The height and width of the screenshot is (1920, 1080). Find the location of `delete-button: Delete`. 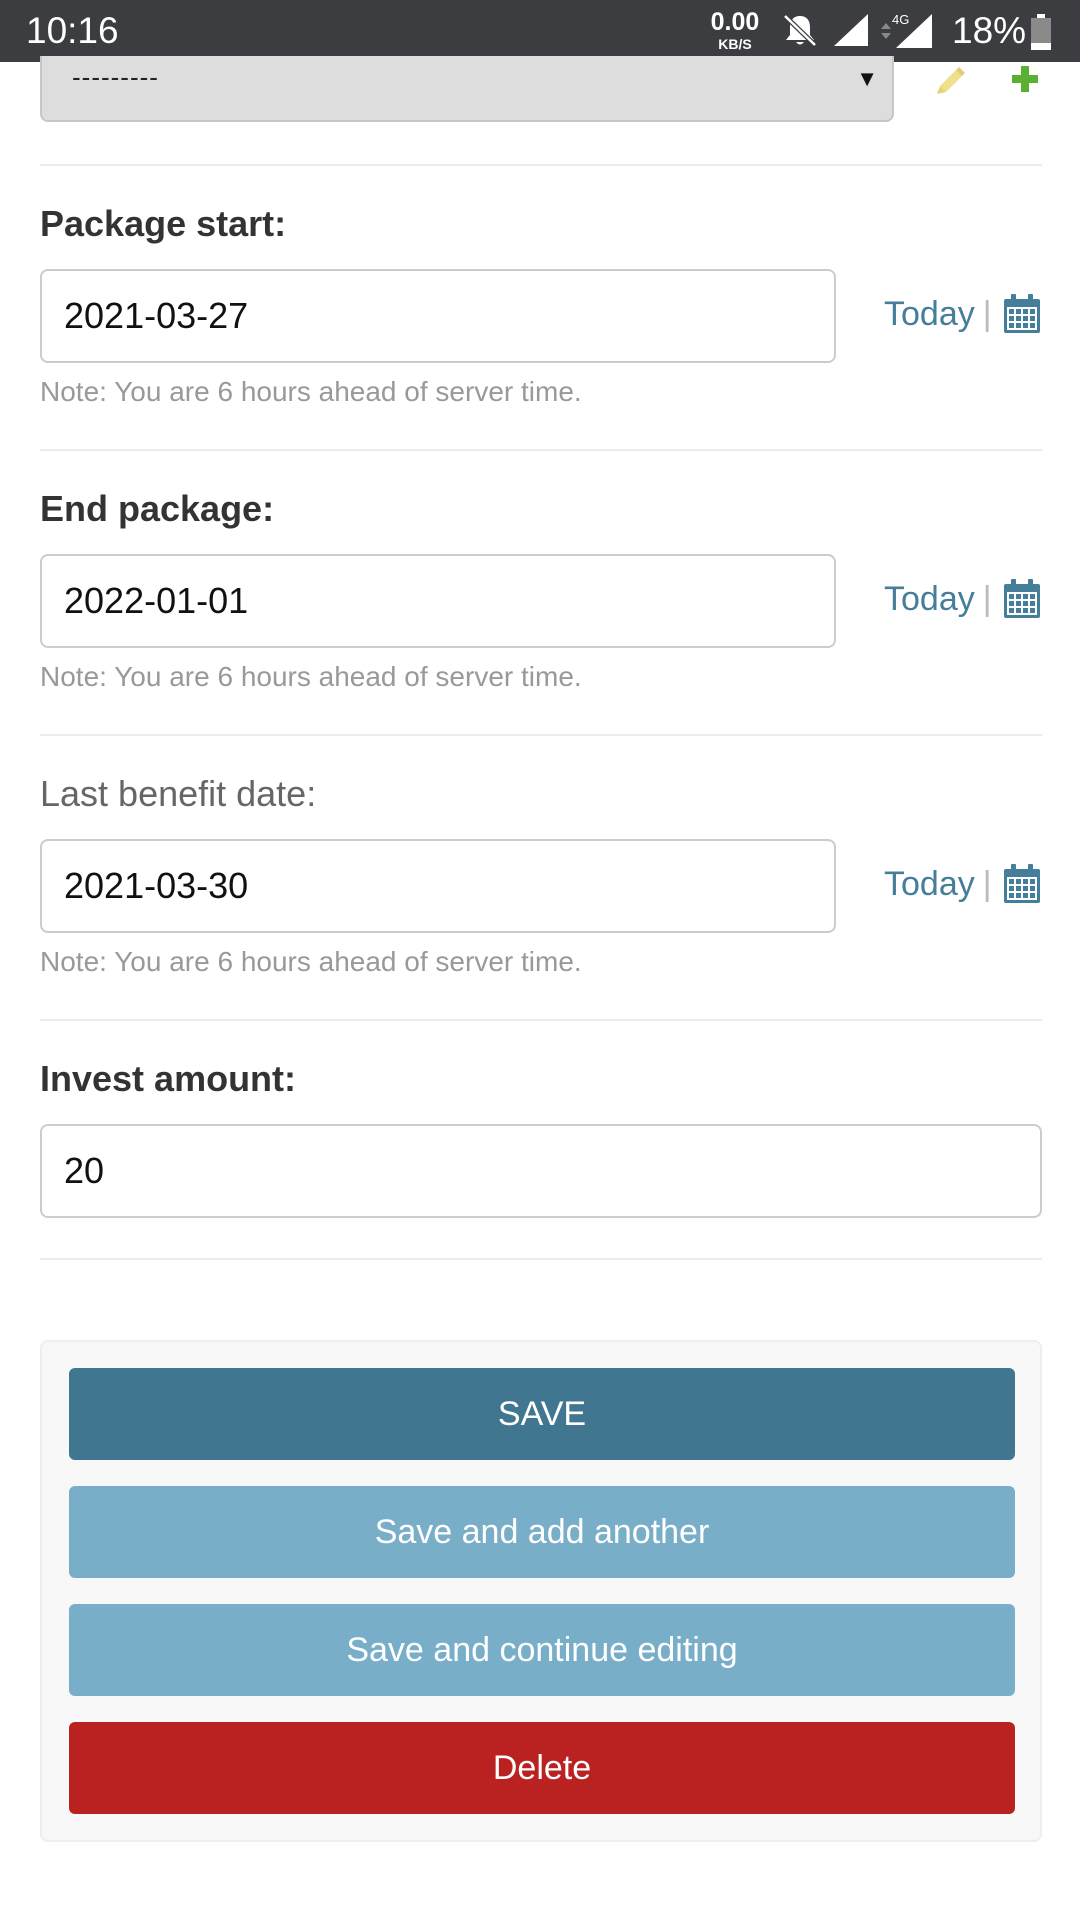

delete-button: Delete is located at coordinates (542, 1768).